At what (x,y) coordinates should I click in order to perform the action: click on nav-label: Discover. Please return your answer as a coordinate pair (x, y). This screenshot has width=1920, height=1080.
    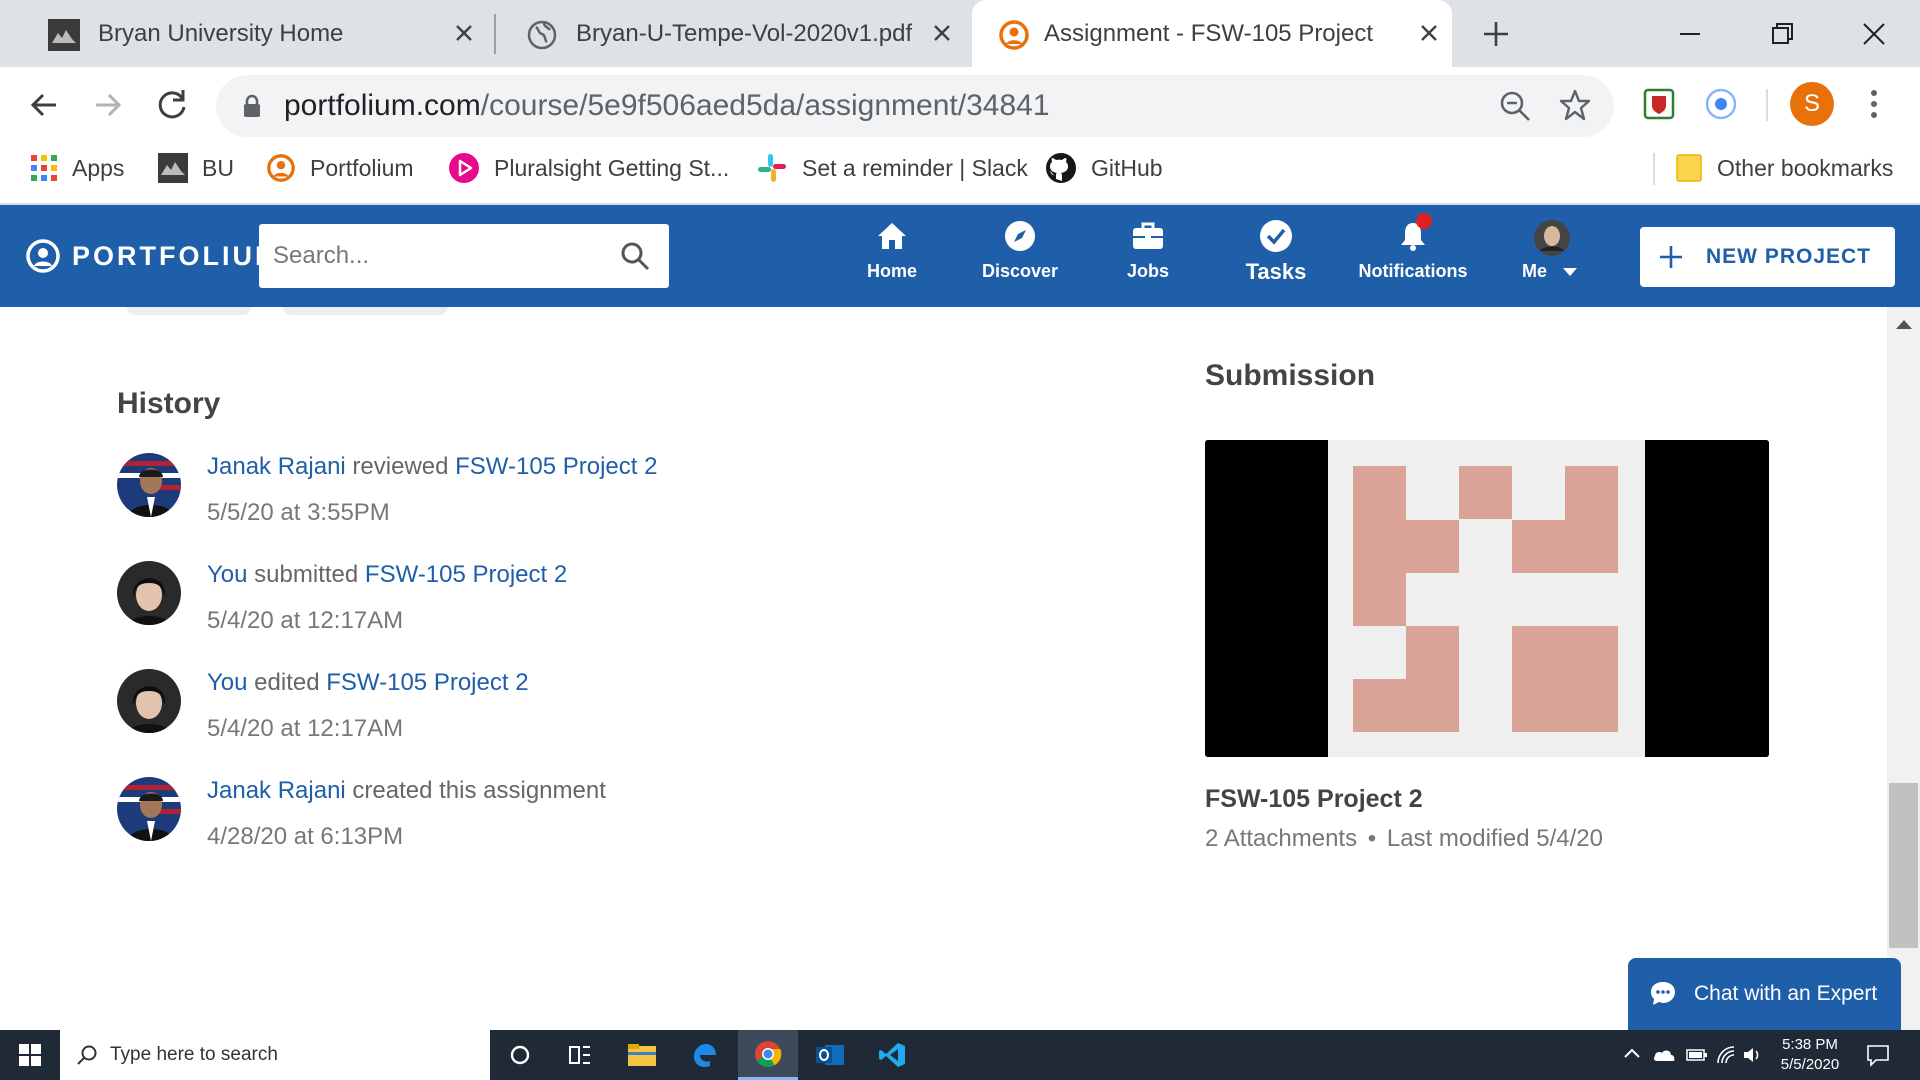
    Looking at the image, I should click on (1020, 271).